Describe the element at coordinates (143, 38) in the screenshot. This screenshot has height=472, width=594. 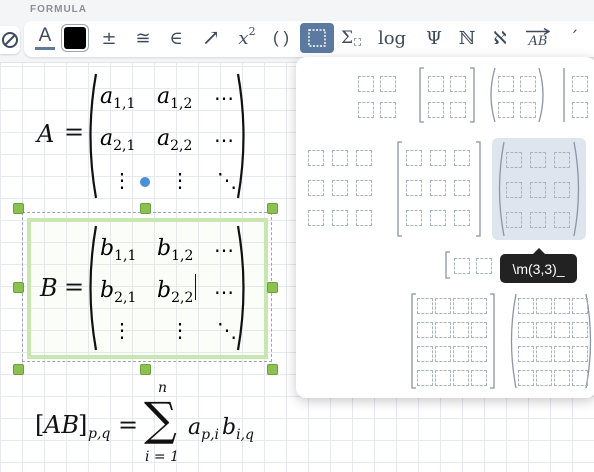
I see `congruent-button: ≅` at that location.